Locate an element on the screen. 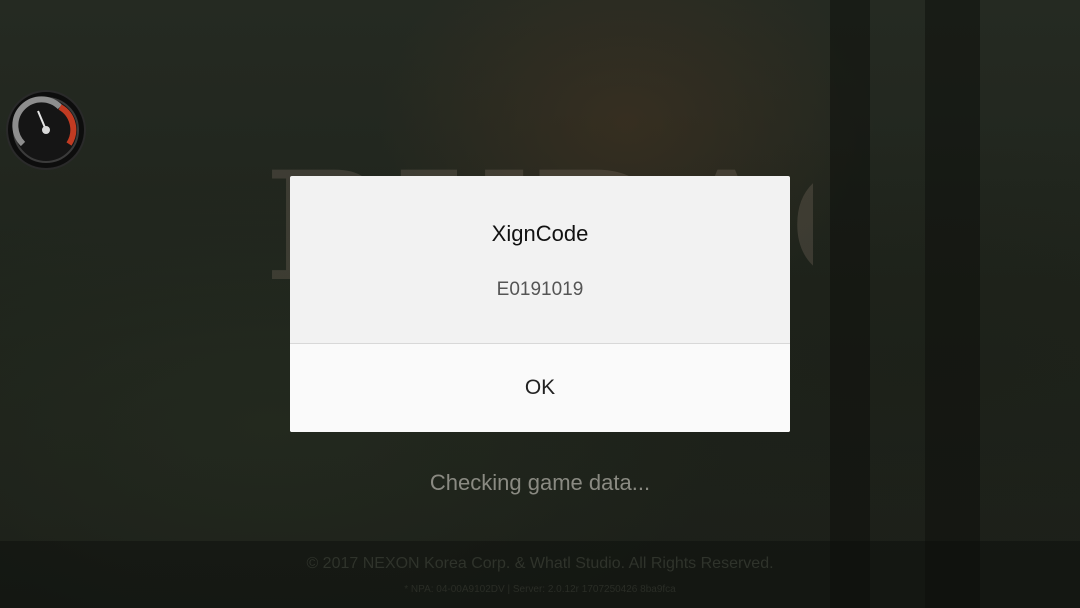 Image resolution: width=1080 pixels, height=608 pixels. ok-button: OK is located at coordinates (540, 388).